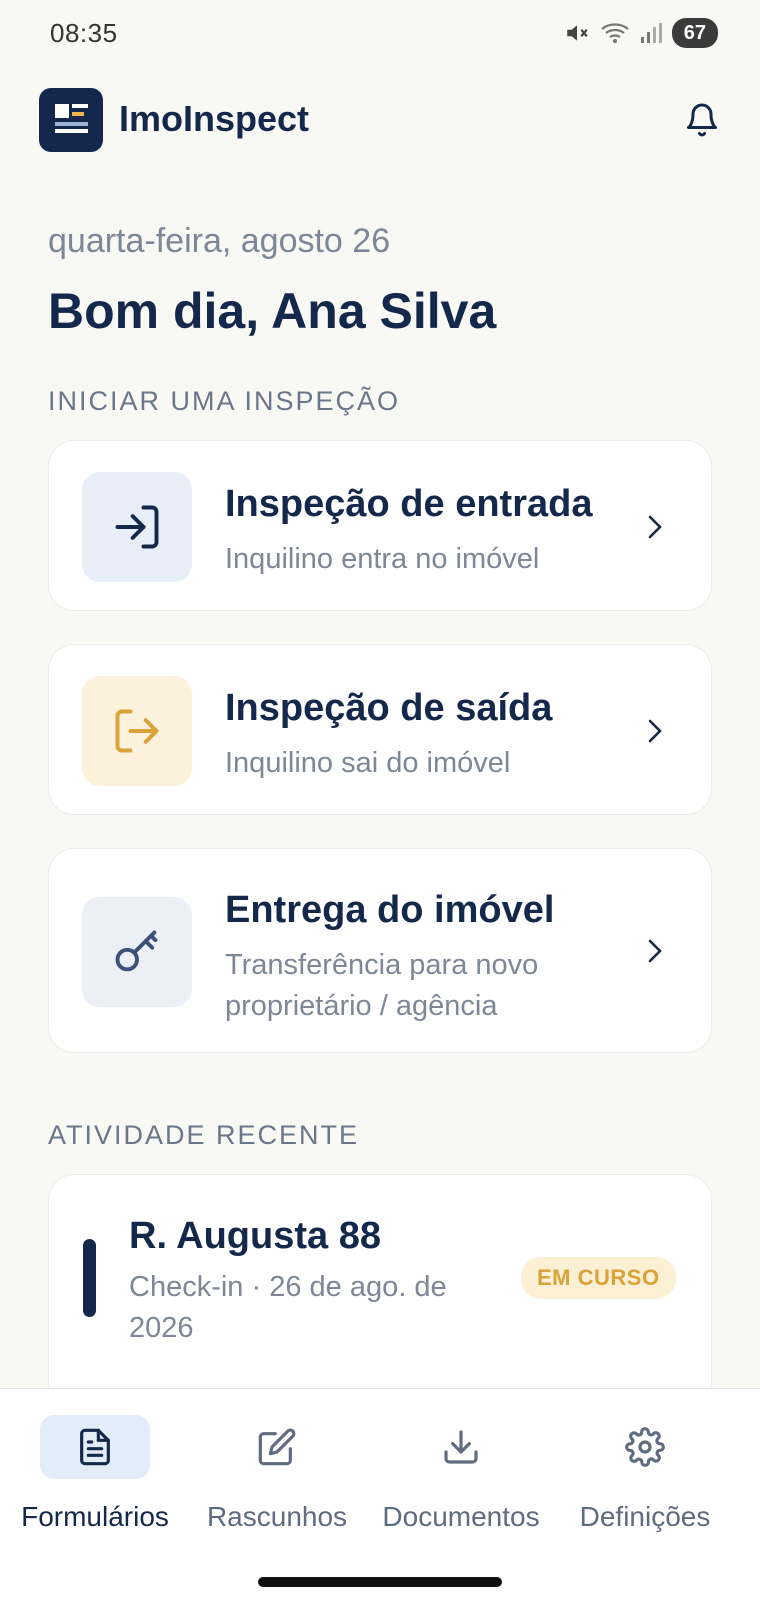  Describe the element at coordinates (224, 401) in the screenshot. I see `start-inspection-label: INICIAR UMA INSPEÇÃO` at that location.